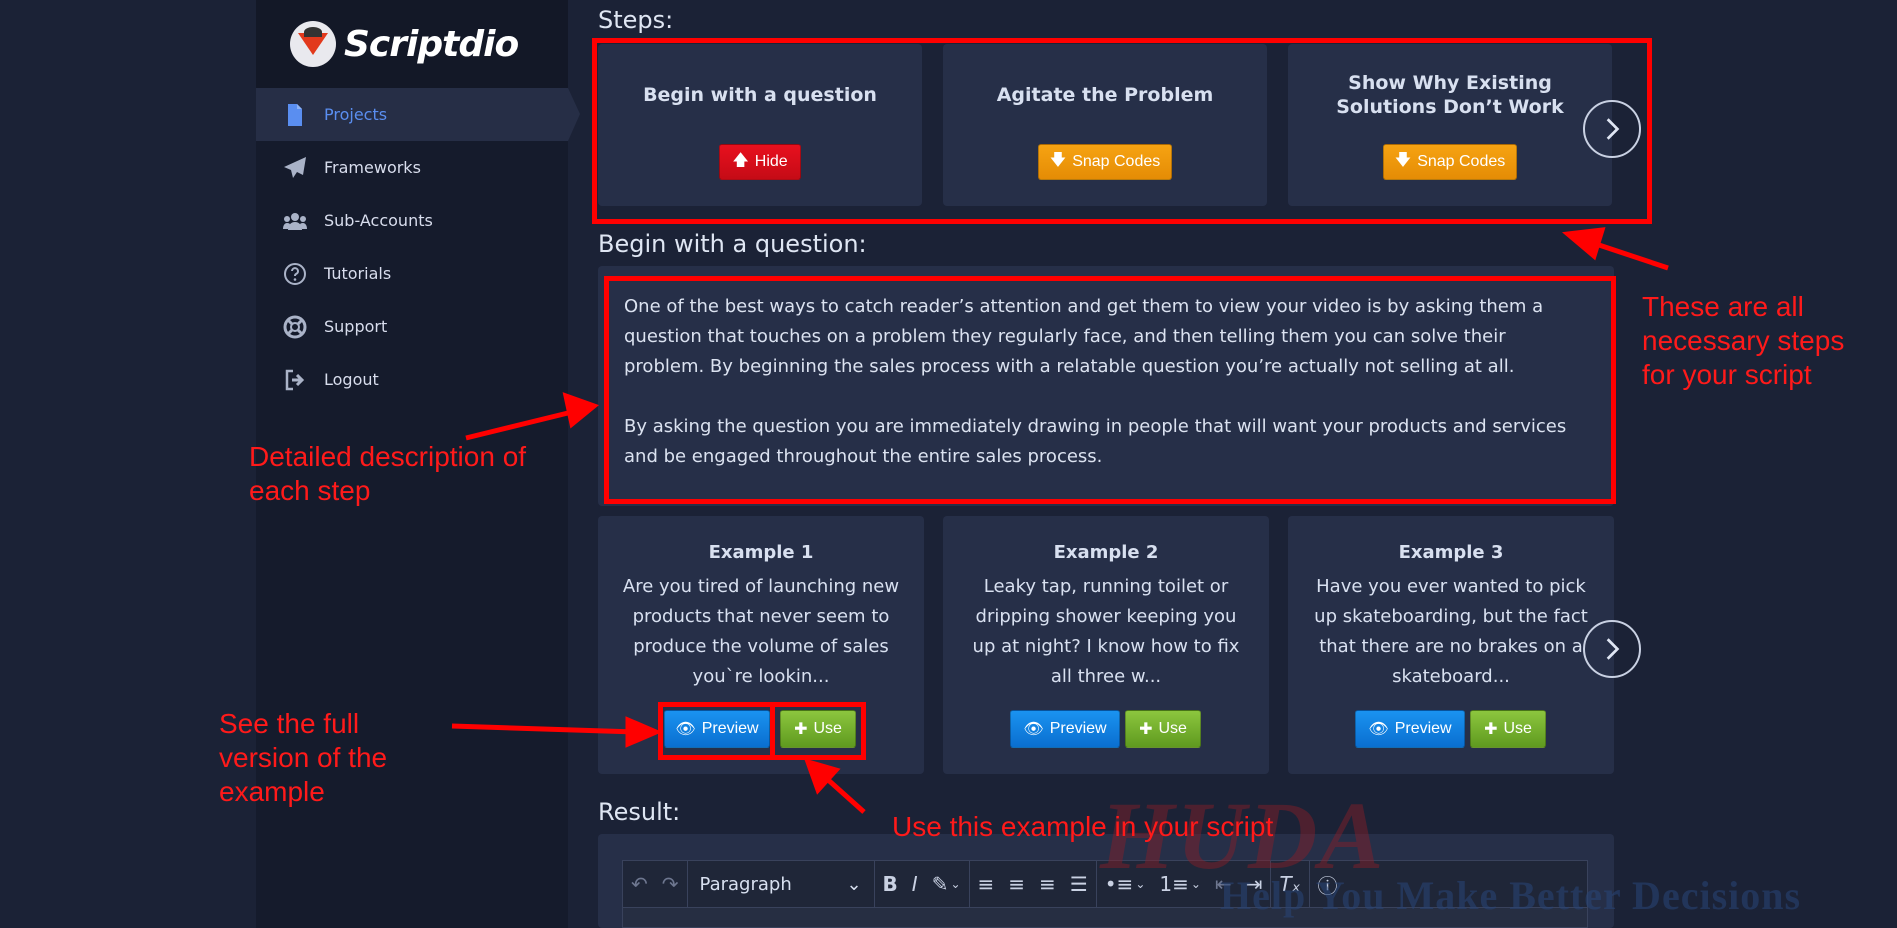  What do you see at coordinates (412, 273) in the screenshot?
I see `sidebar-item-tutorials: Tutorials` at bounding box center [412, 273].